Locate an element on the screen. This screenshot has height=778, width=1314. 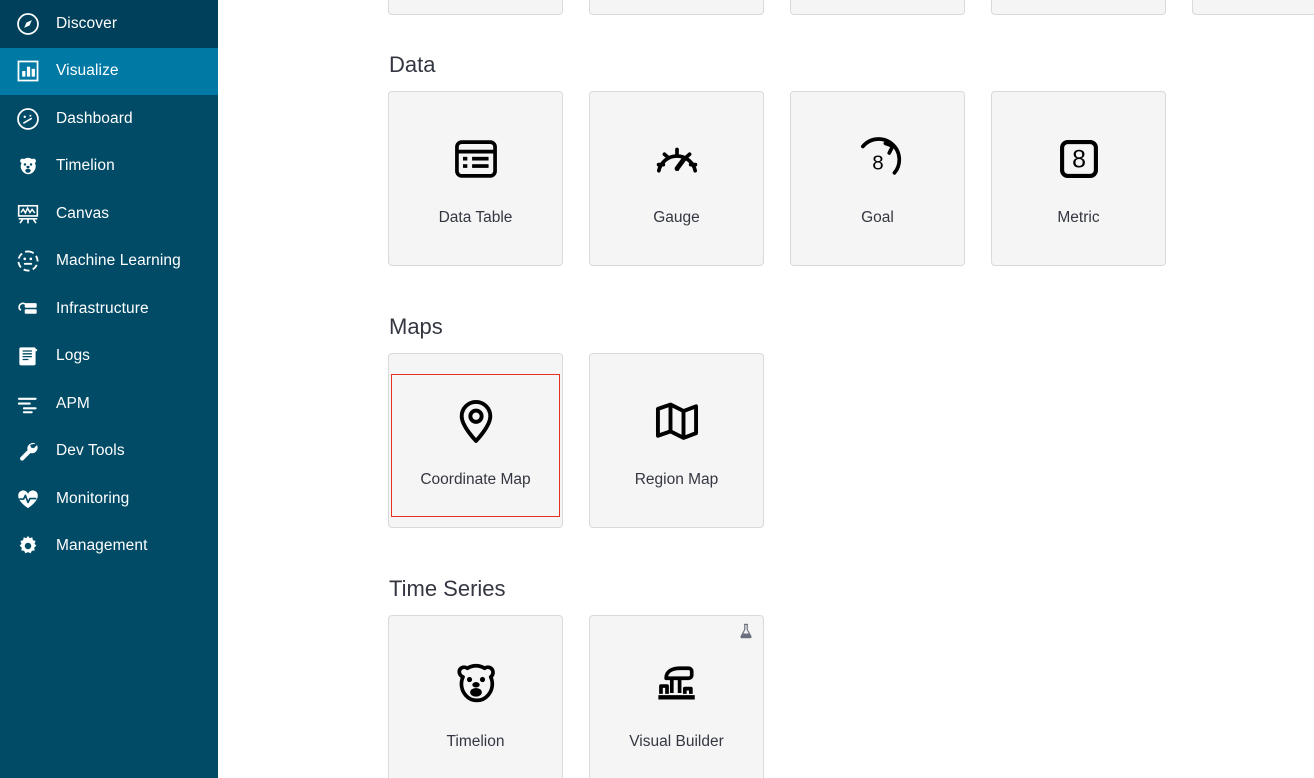
section-heading: Maps is located at coordinates (416, 326).